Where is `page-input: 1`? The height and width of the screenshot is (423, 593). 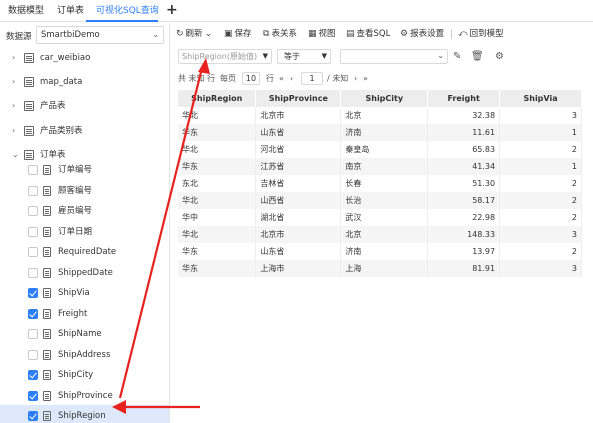 page-input: 1 is located at coordinates (312, 78).